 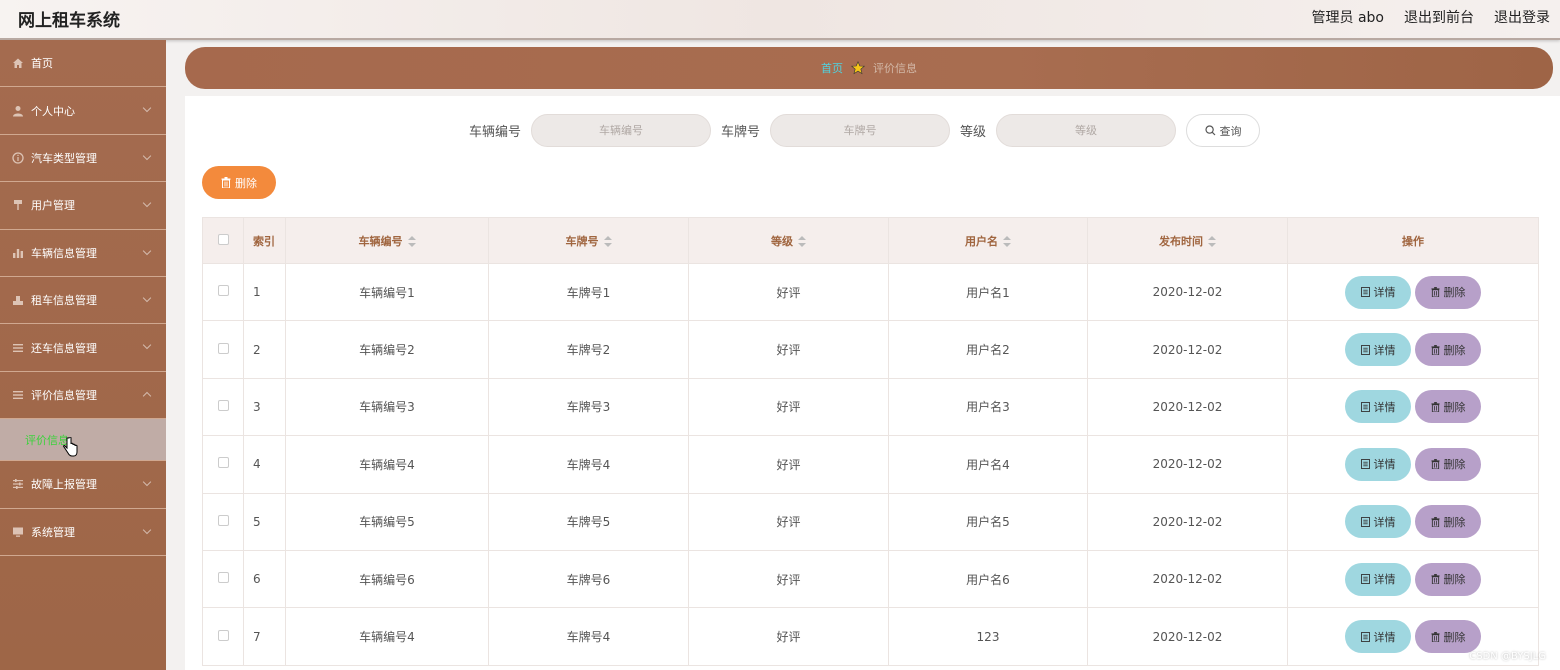 What do you see at coordinates (69, 21) in the screenshot?
I see `app-title: 网上租车系统` at bounding box center [69, 21].